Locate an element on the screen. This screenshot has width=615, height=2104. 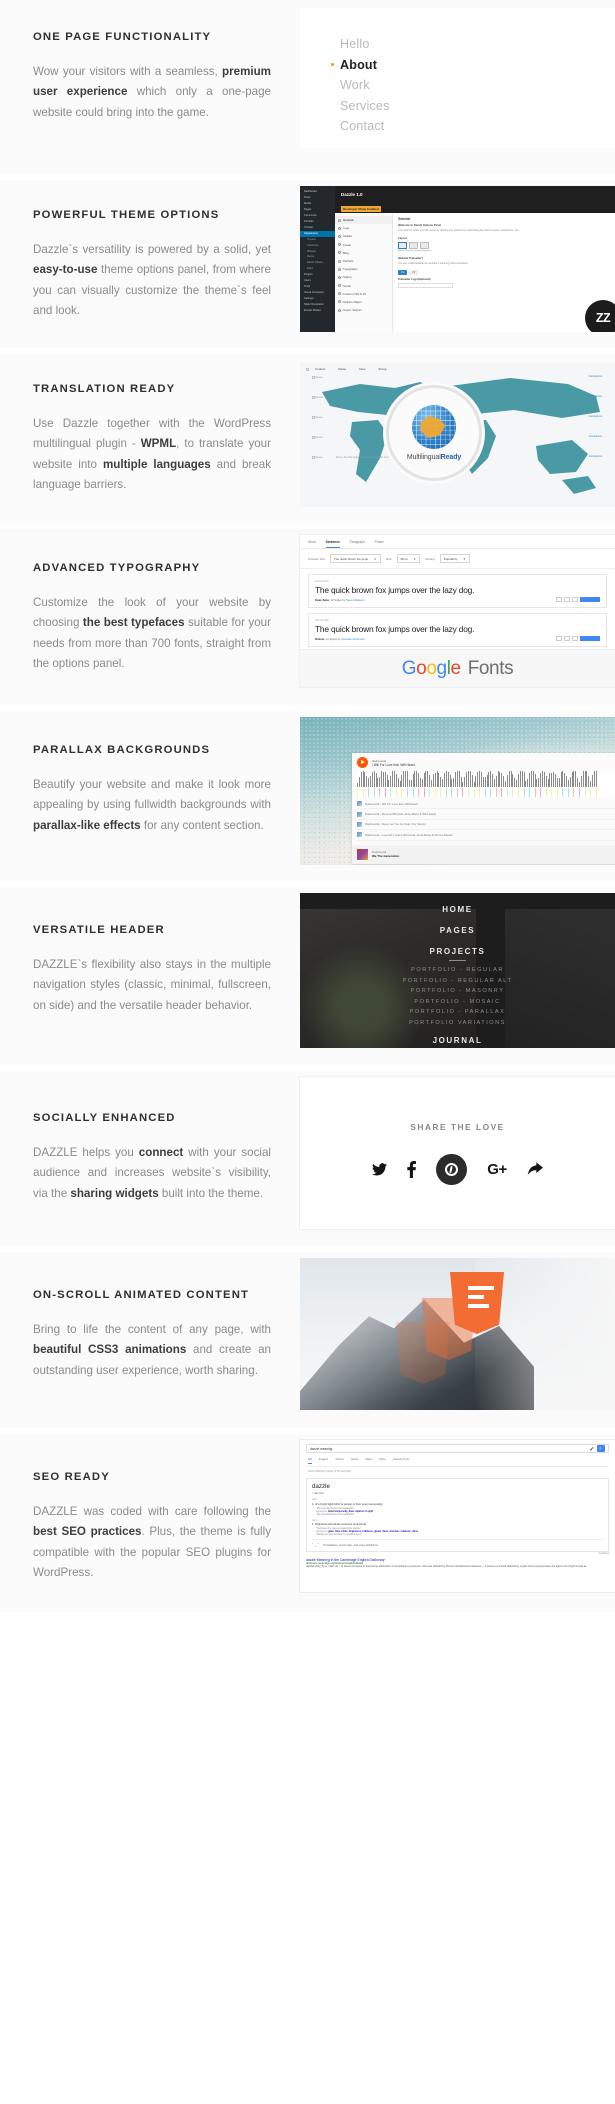
tab-word: Word is located at coordinates (312, 544).